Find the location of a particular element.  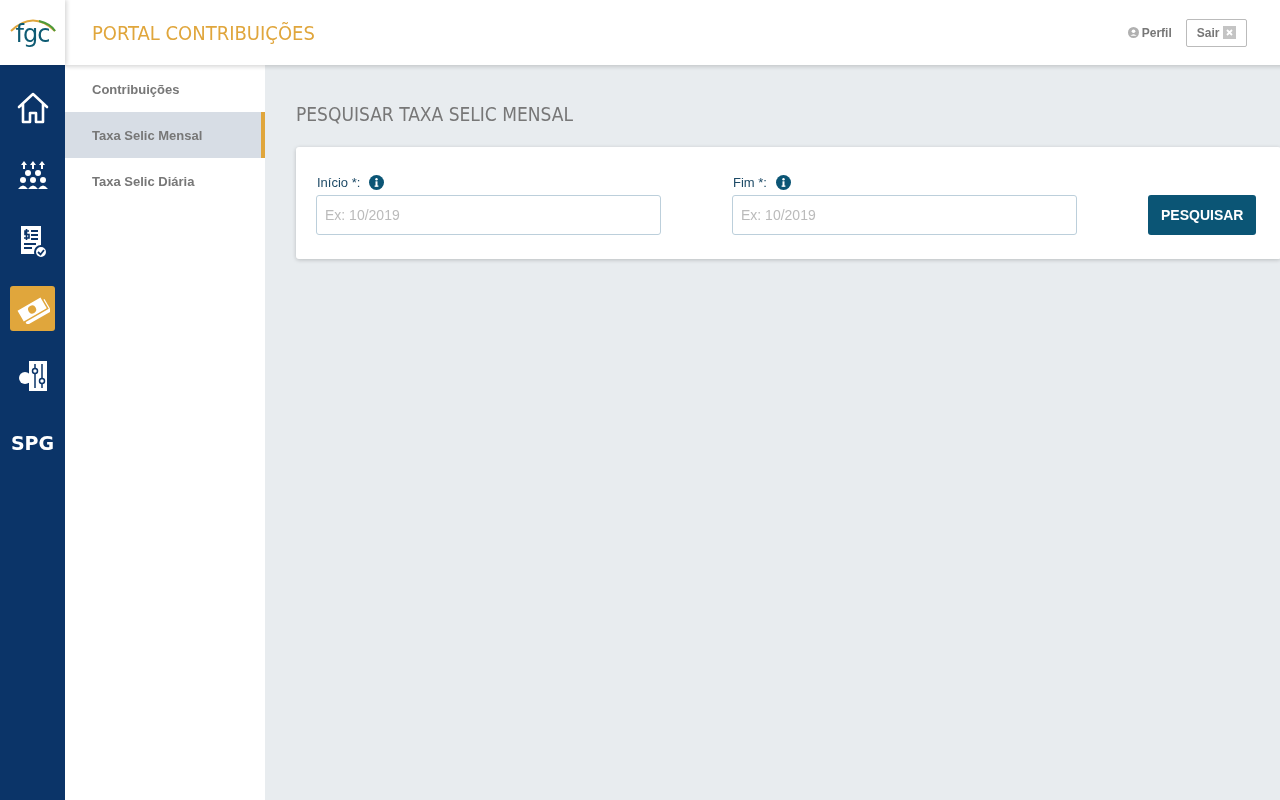

logout-button: Sair is located at coordinates (1216, 32).